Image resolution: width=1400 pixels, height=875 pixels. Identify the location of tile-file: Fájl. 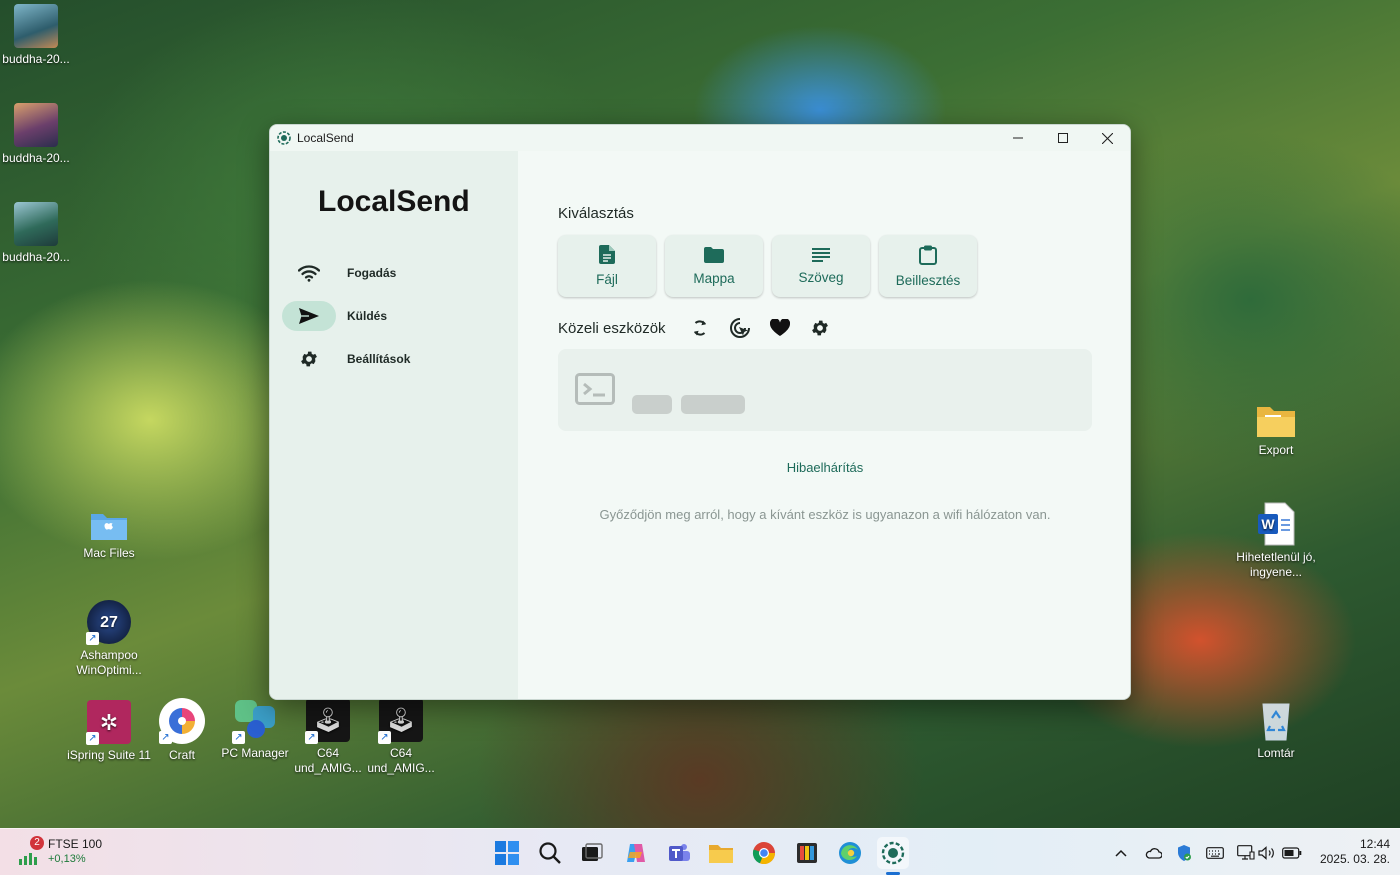
(607, 266).